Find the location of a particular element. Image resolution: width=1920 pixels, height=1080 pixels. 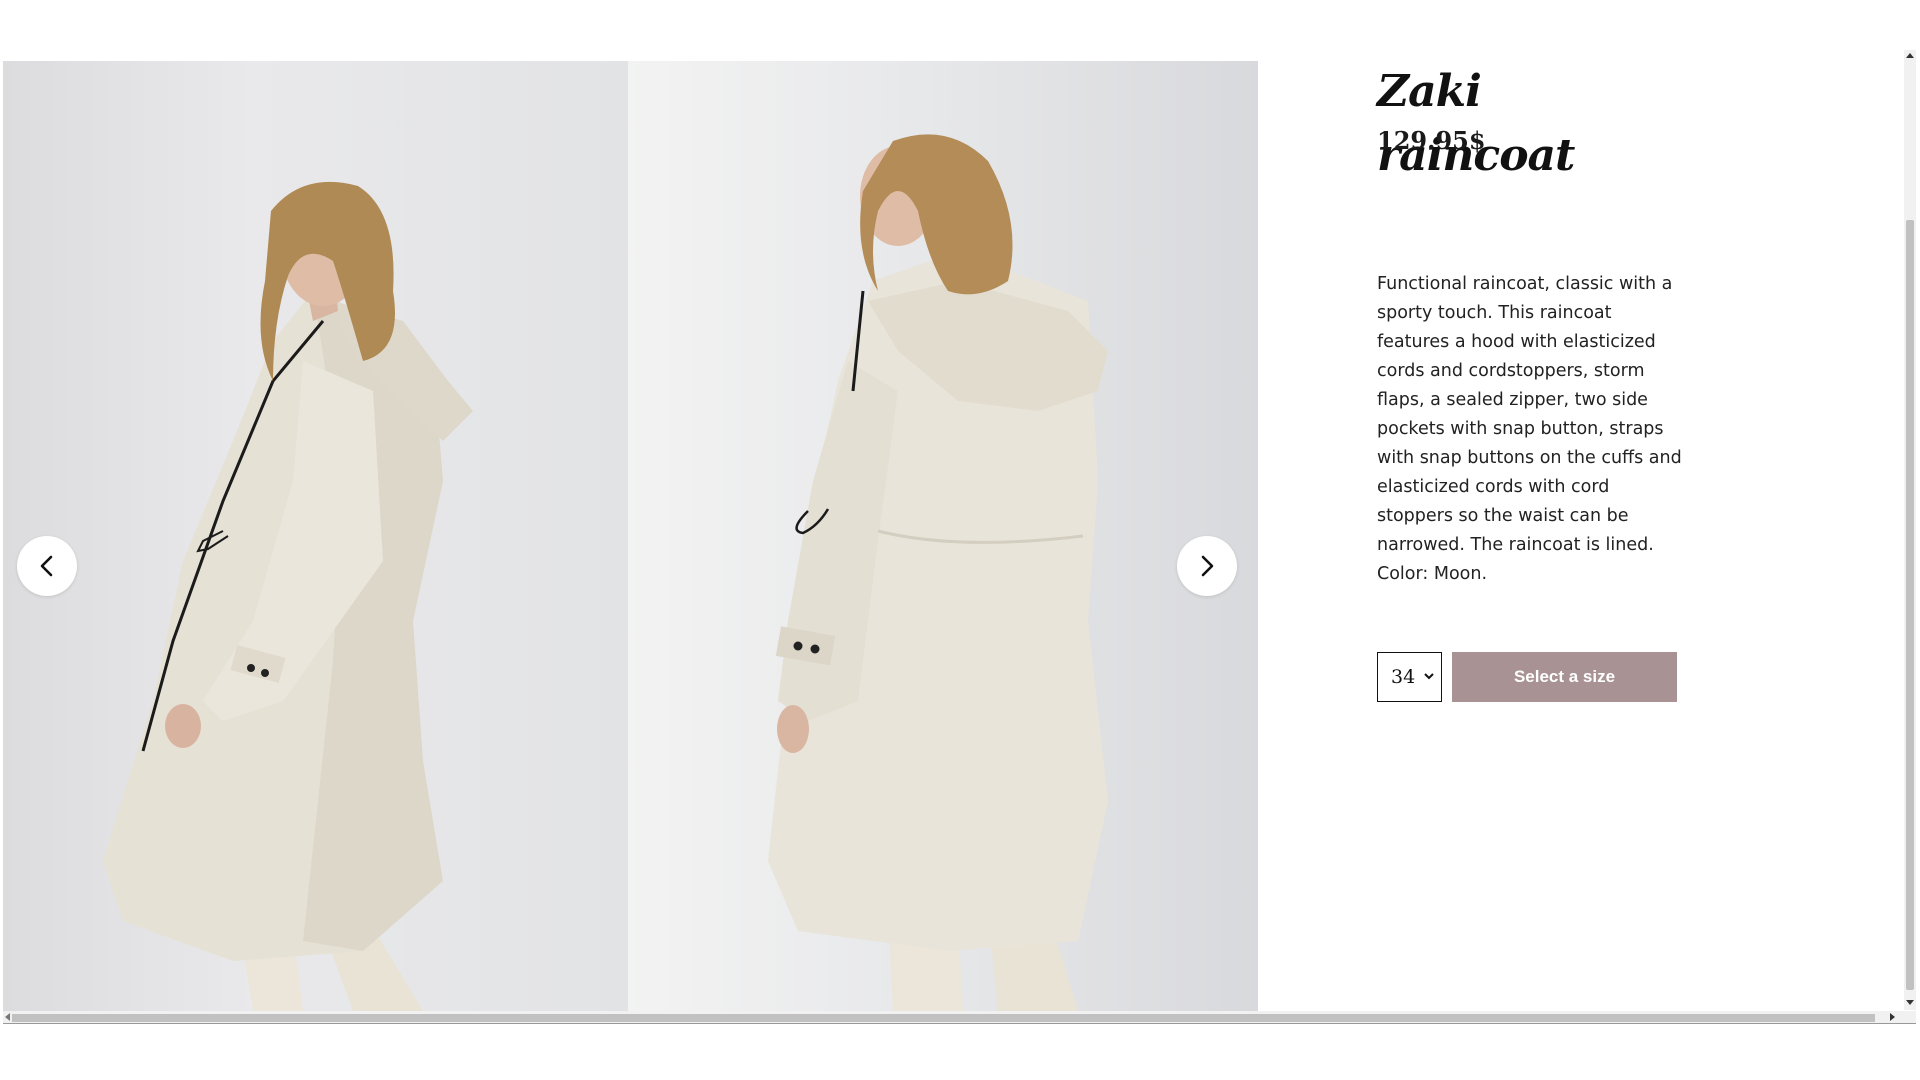

product-title: Zaki raincoat is located at coordinates (1476, 123).